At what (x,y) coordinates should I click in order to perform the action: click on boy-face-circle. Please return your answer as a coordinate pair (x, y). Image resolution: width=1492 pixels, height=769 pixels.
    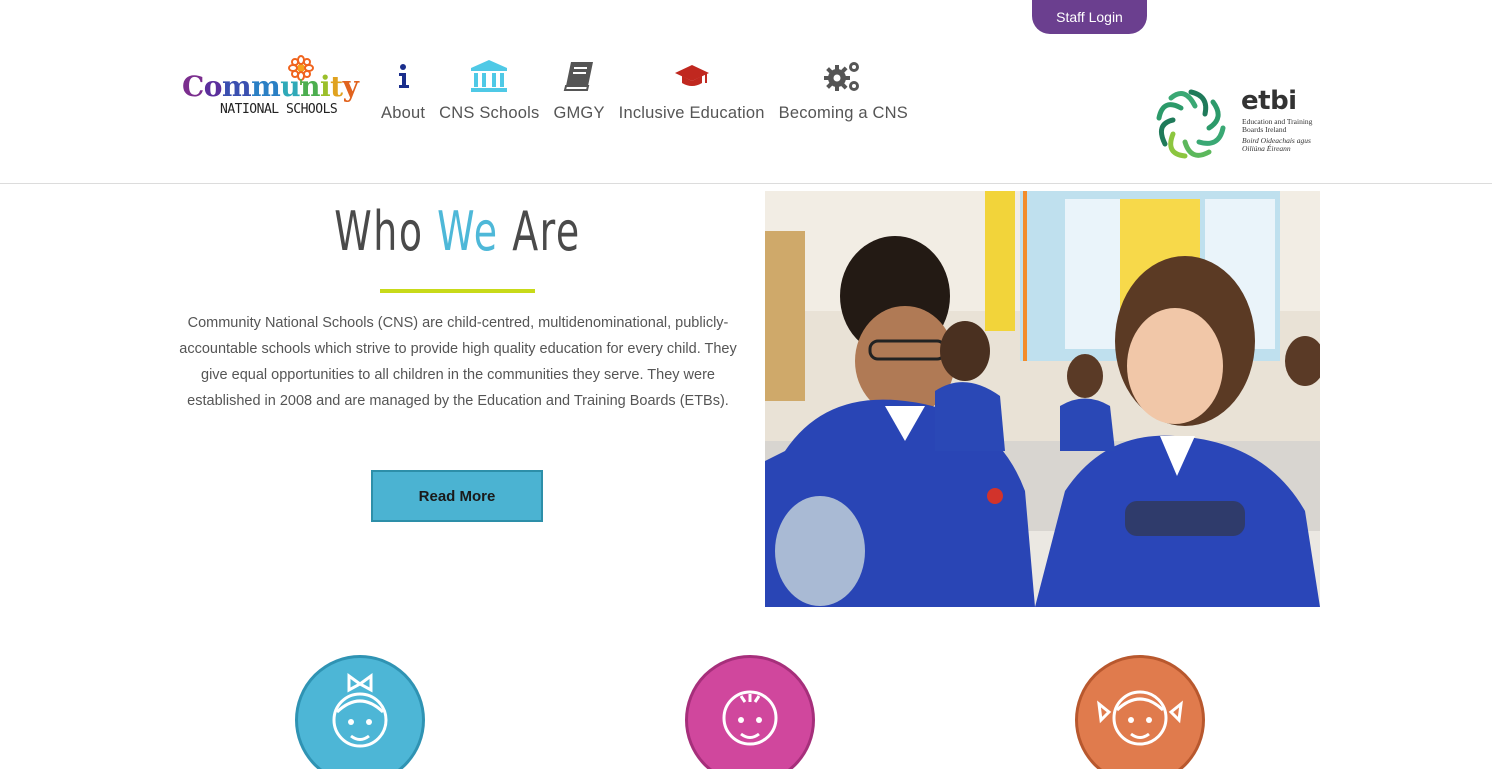
    Looking at the image, I should click on (750, 712).